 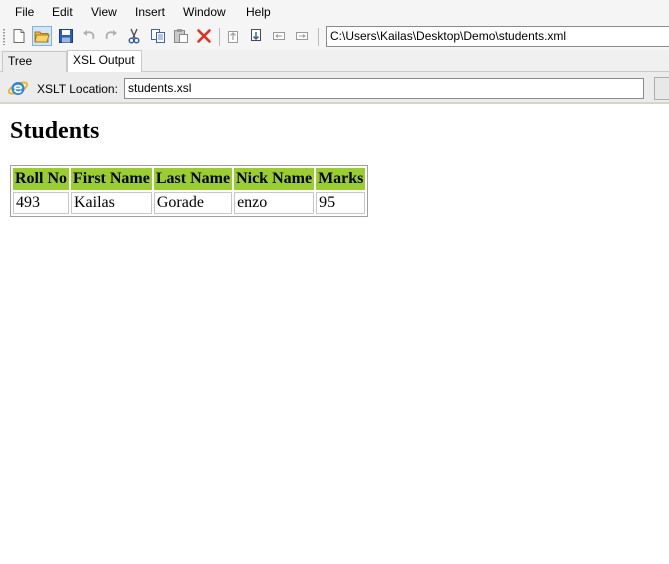 I want to click on open-file-button, so click(x=42, y=36).